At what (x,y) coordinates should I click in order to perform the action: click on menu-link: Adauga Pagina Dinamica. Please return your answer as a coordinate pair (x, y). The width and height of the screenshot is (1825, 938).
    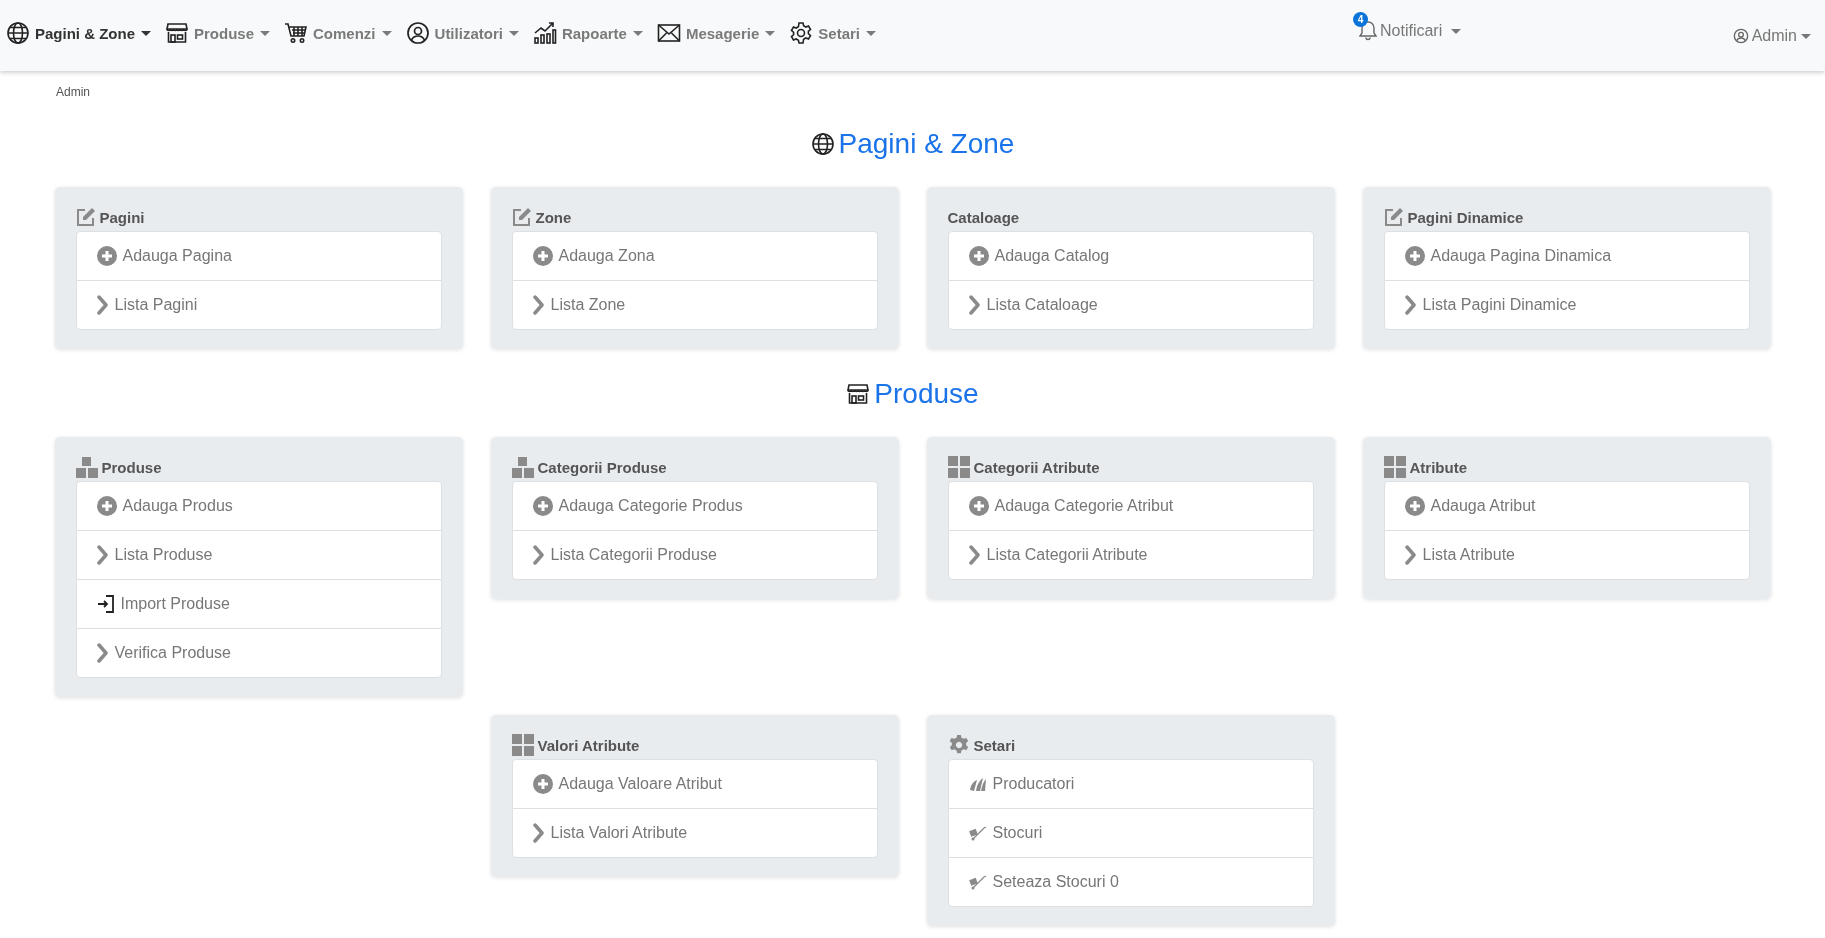
    Looking at the image, I should click on (1566, 256).